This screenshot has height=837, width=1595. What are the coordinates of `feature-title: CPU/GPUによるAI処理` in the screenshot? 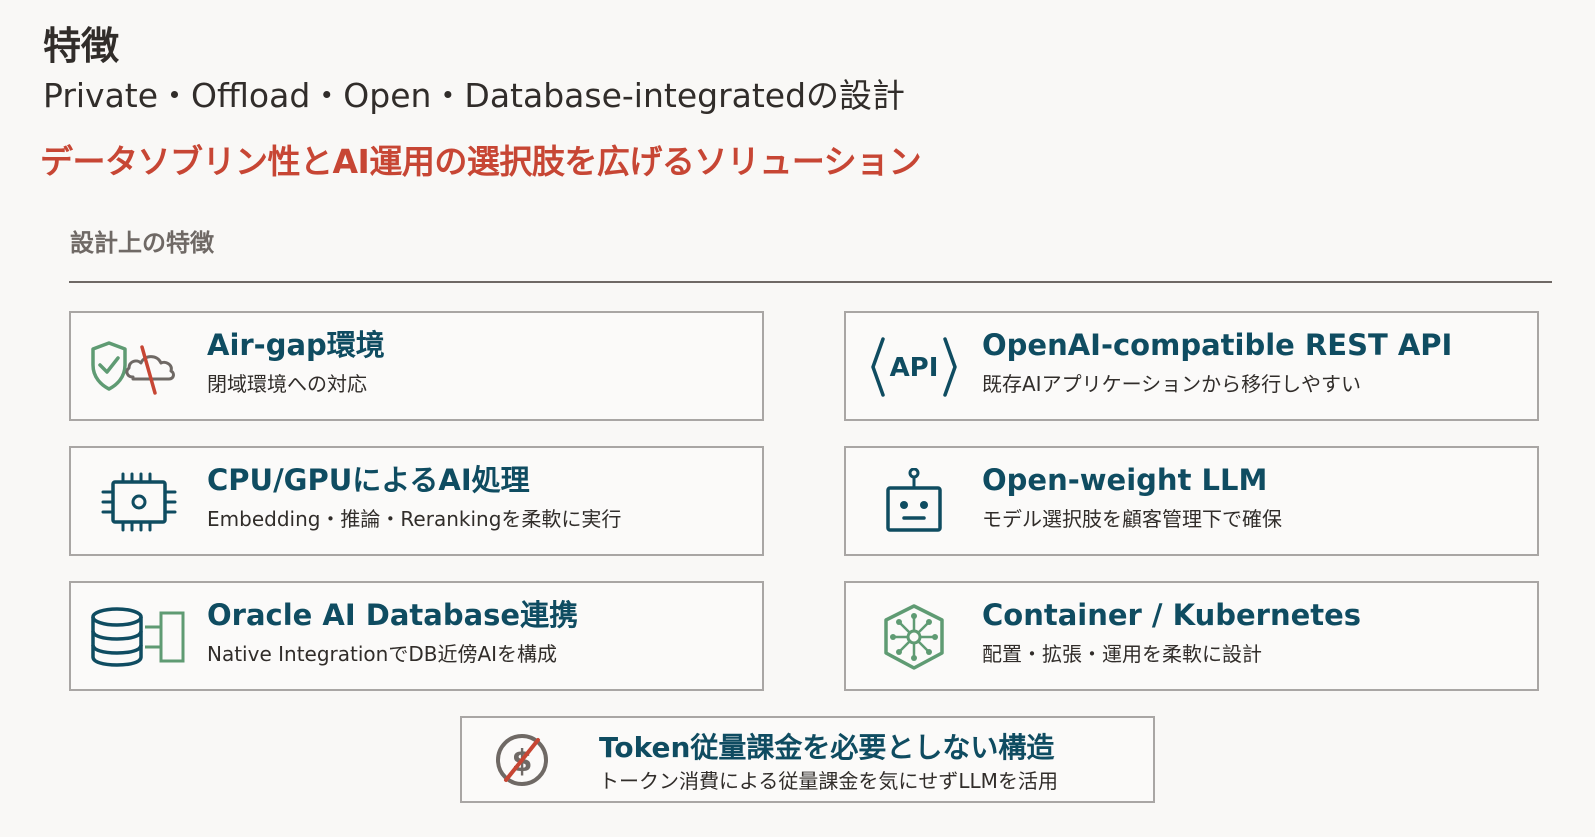 It's located at (368, 480).